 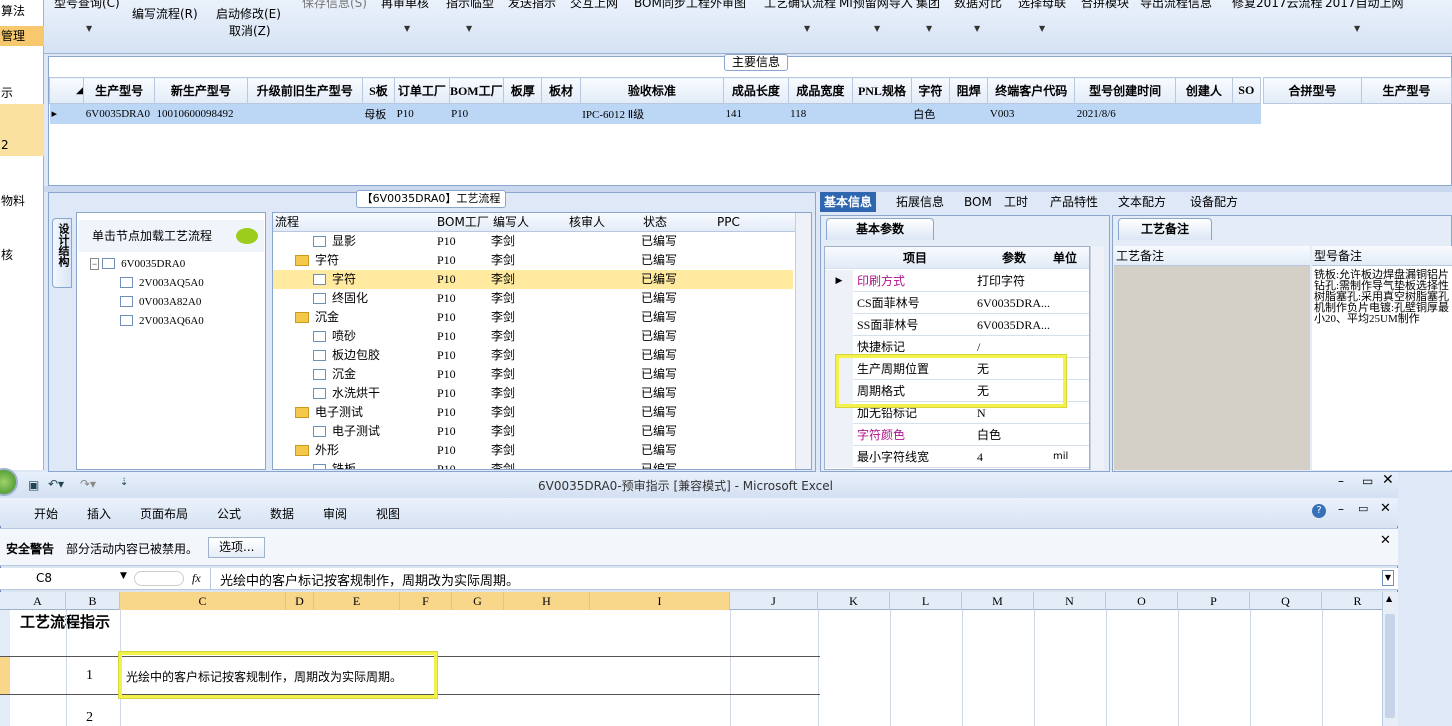 What do you see at coordinates (533, 393) in the screenshot?
I see `table-row: 水洗烘干 P10 李剑 已编写` at bounding box center [533, 393].